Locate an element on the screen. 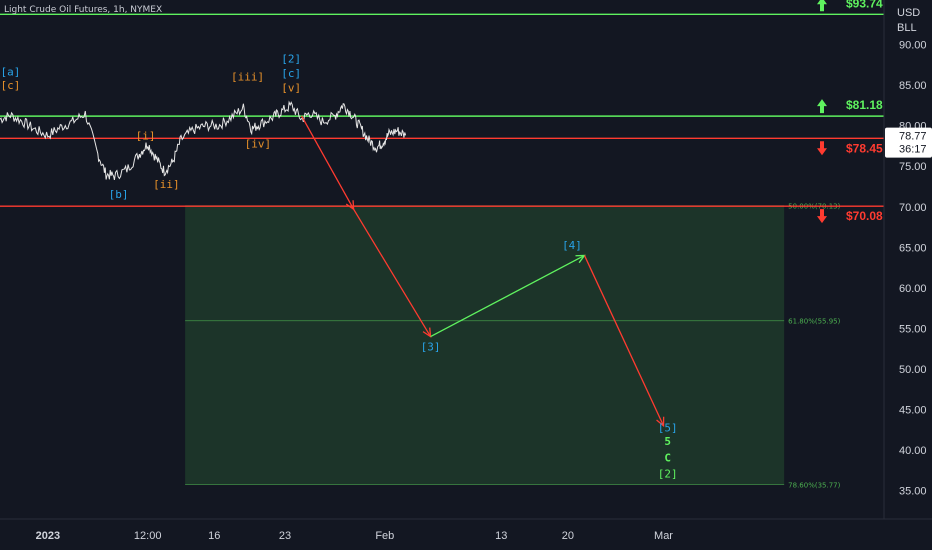 The height and width of the screenshot is (550, 932). price-axis-currency: USD BLL is located at coordinates (908, 21).